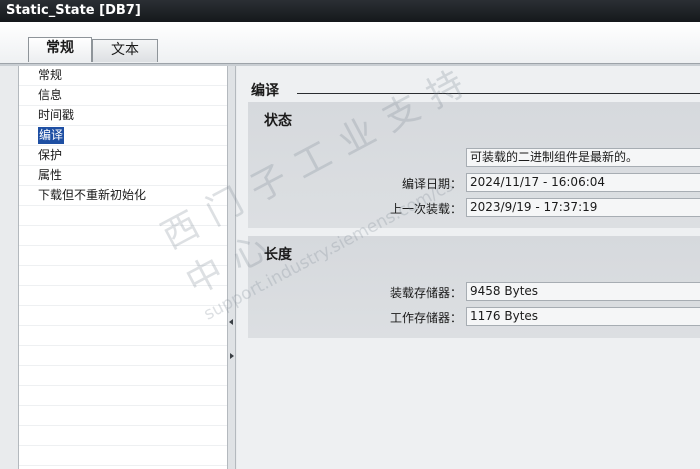 The image size is (700, 469). I want to click on nav-item-information: 信息, so click(50, 95).